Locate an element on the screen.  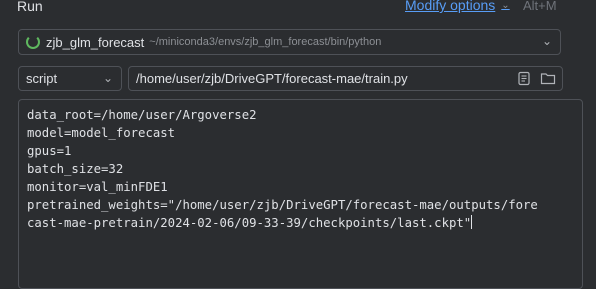
shortcut-hint: Alt+M is located at coordinates (540, 6).